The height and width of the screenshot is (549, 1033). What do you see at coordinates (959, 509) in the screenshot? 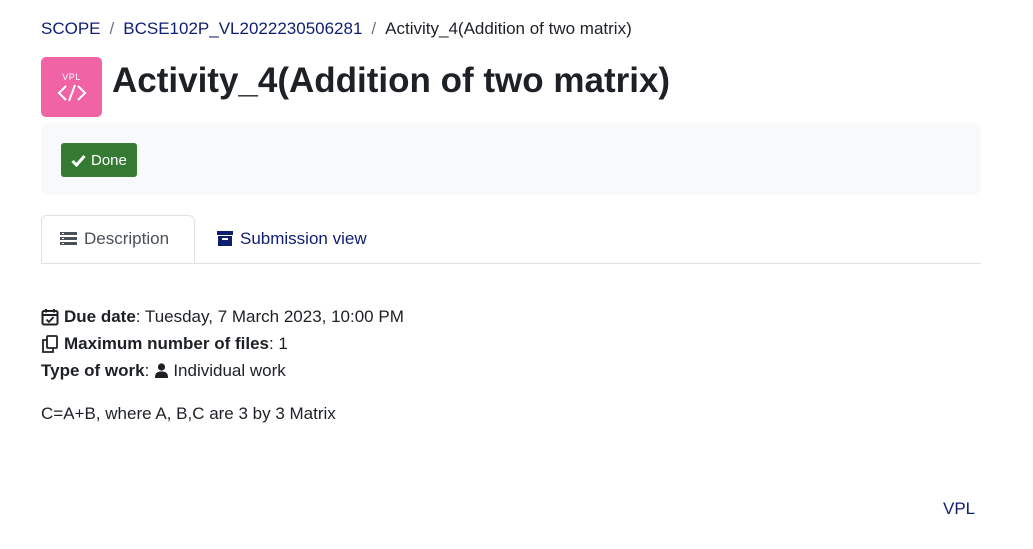
I see `footer-vpl-link: VPL` at bounding box center [959, 509].